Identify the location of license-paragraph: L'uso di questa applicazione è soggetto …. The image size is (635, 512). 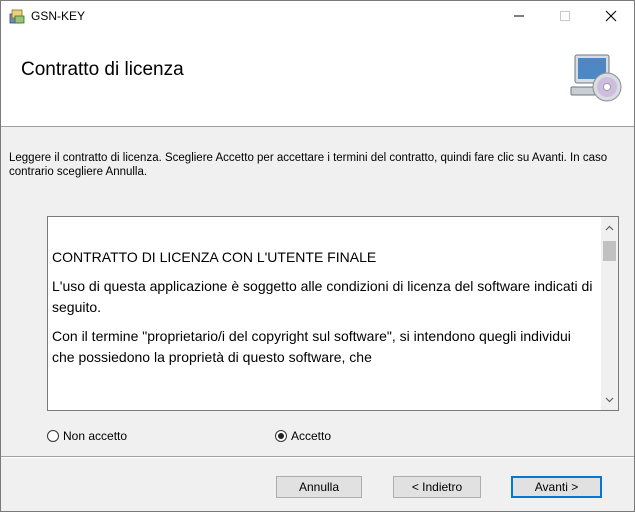
(322, 296).